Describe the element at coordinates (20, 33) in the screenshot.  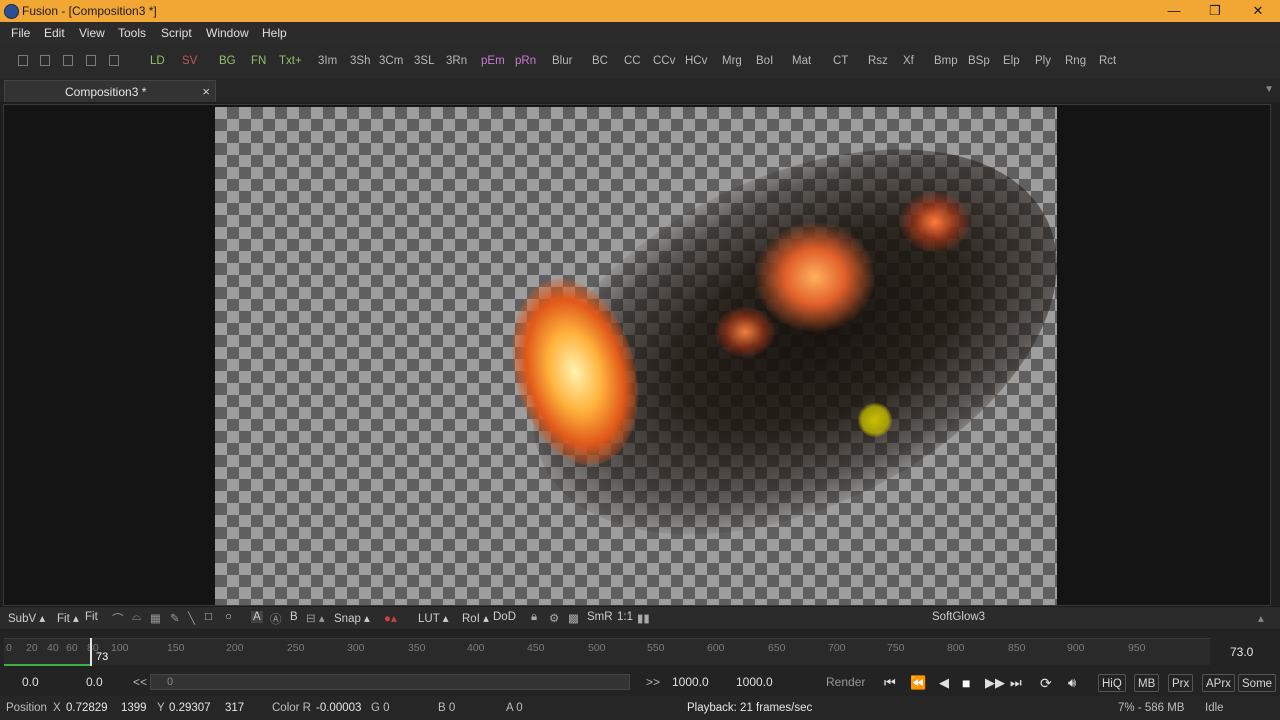
I see `menu-file: File` at that location.